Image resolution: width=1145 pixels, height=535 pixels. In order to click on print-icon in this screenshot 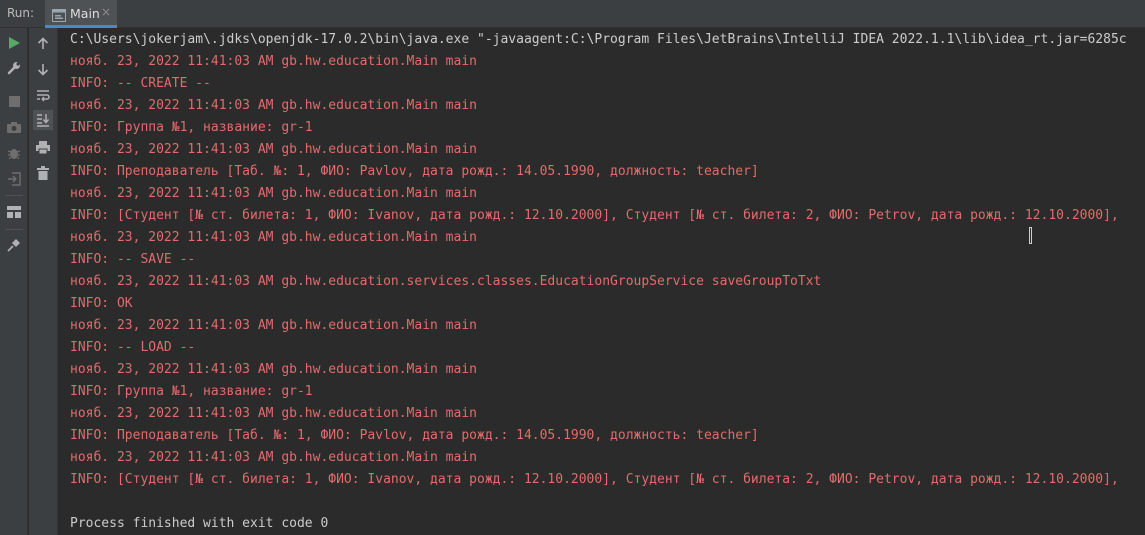, I will do `click(43, 147)`.